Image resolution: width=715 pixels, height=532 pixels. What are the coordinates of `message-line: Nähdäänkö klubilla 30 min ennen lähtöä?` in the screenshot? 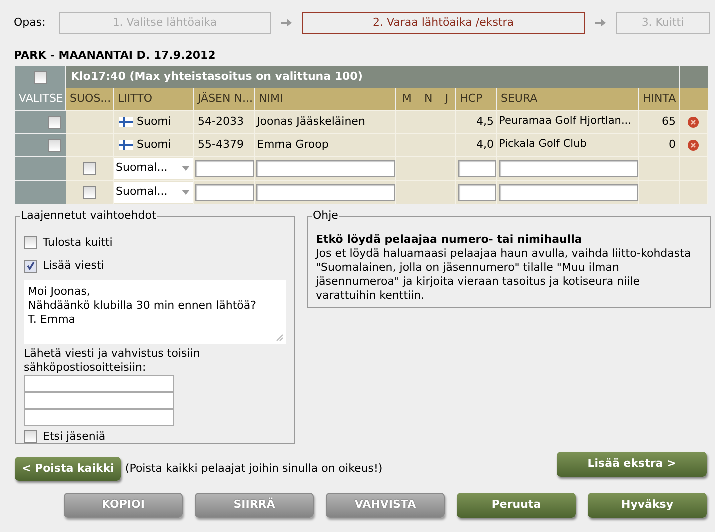 It's located at (143, 305).